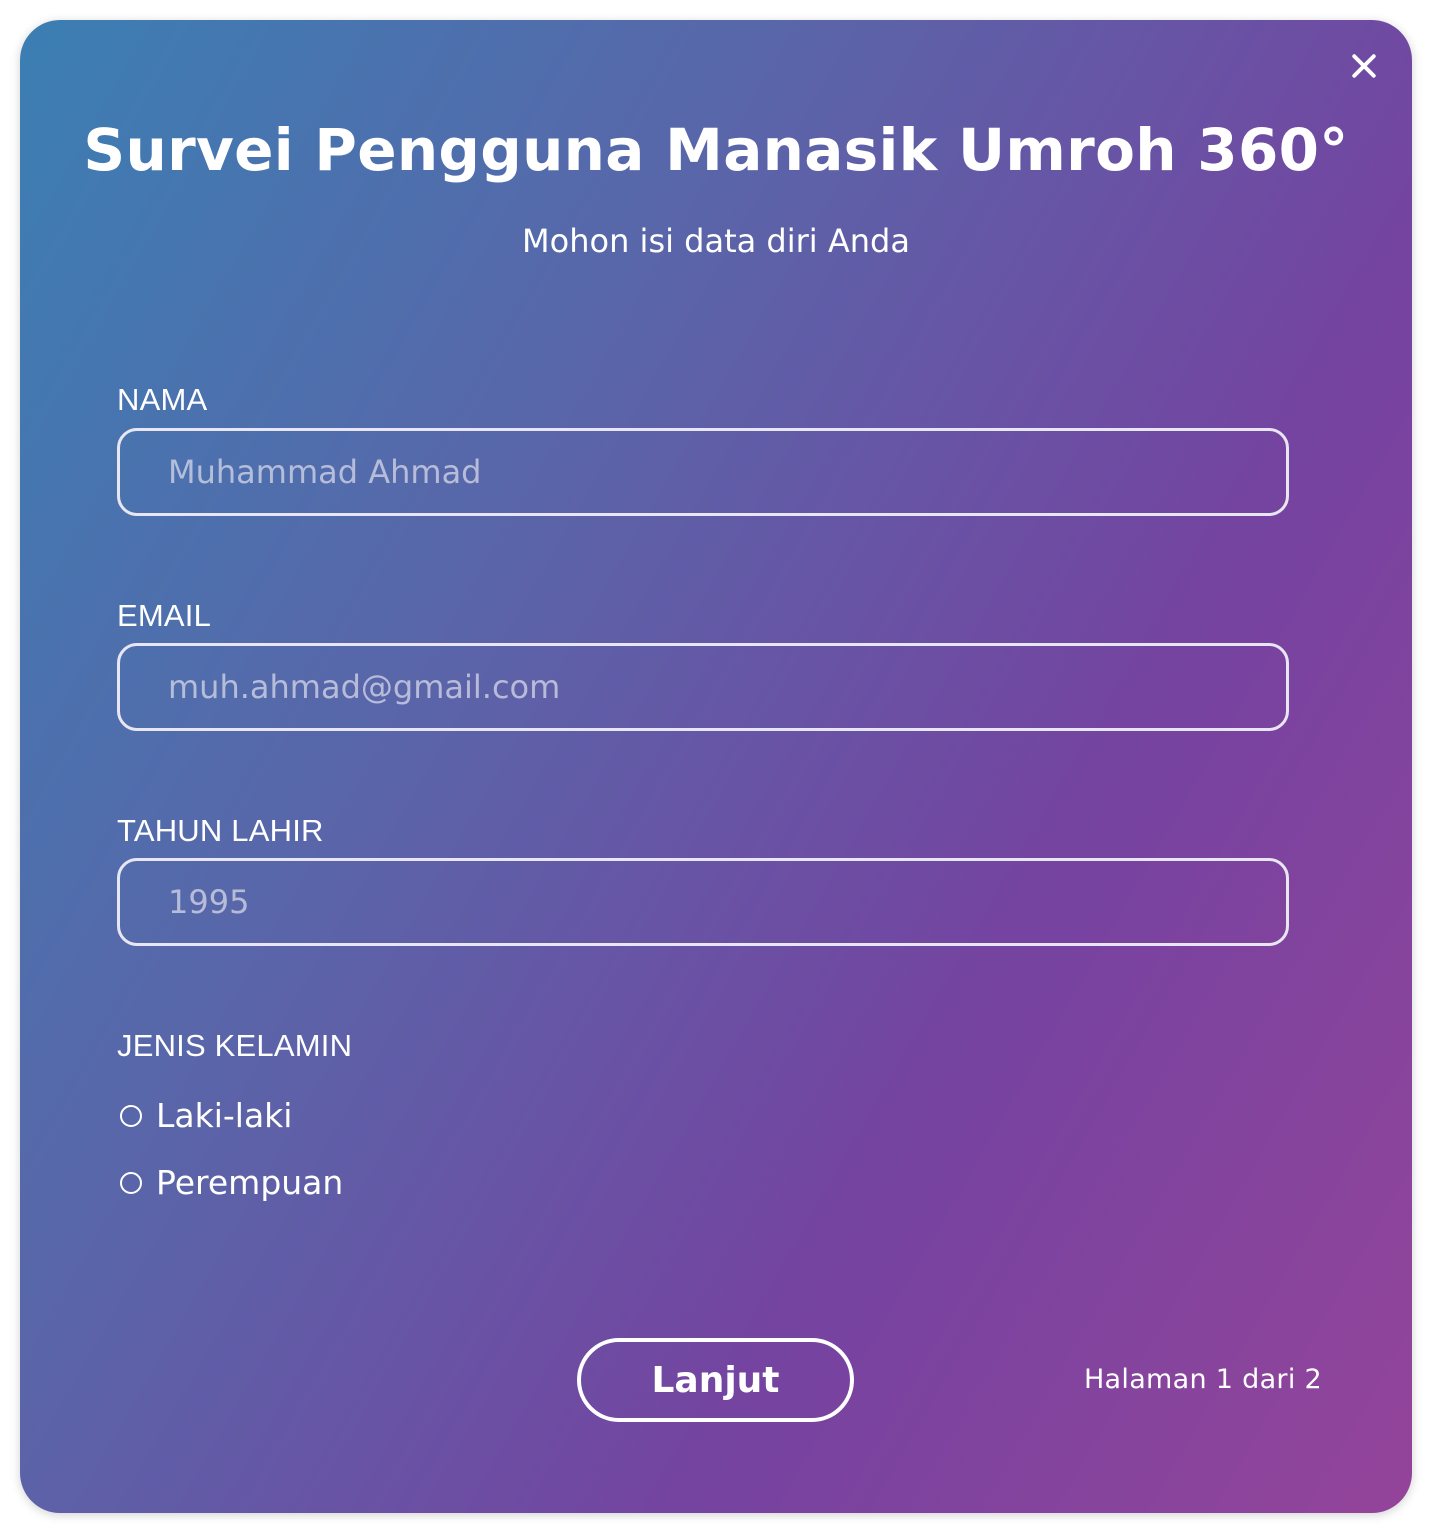 This screenshot has height=1533, width=1432. I want to click on name-input, so click(703, 472).